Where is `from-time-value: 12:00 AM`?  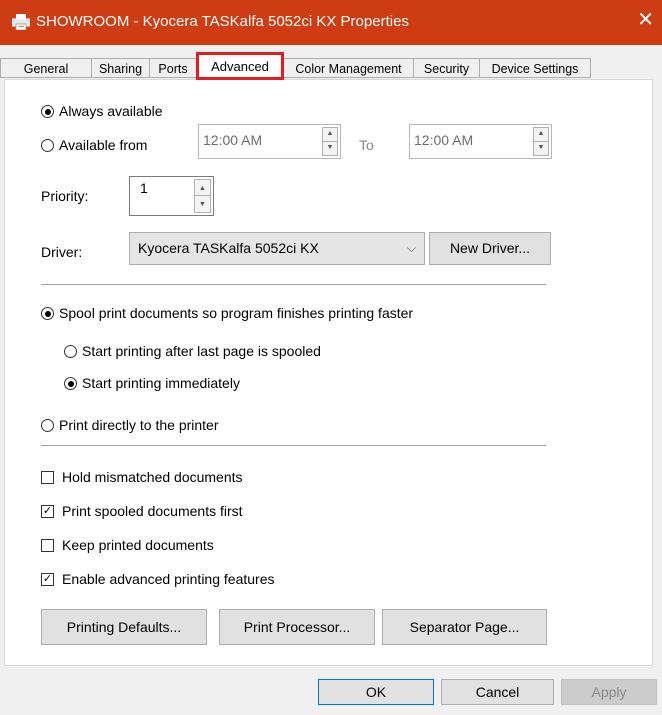 from-time-value: 12:00 AM is located at coordinates (233, 140).